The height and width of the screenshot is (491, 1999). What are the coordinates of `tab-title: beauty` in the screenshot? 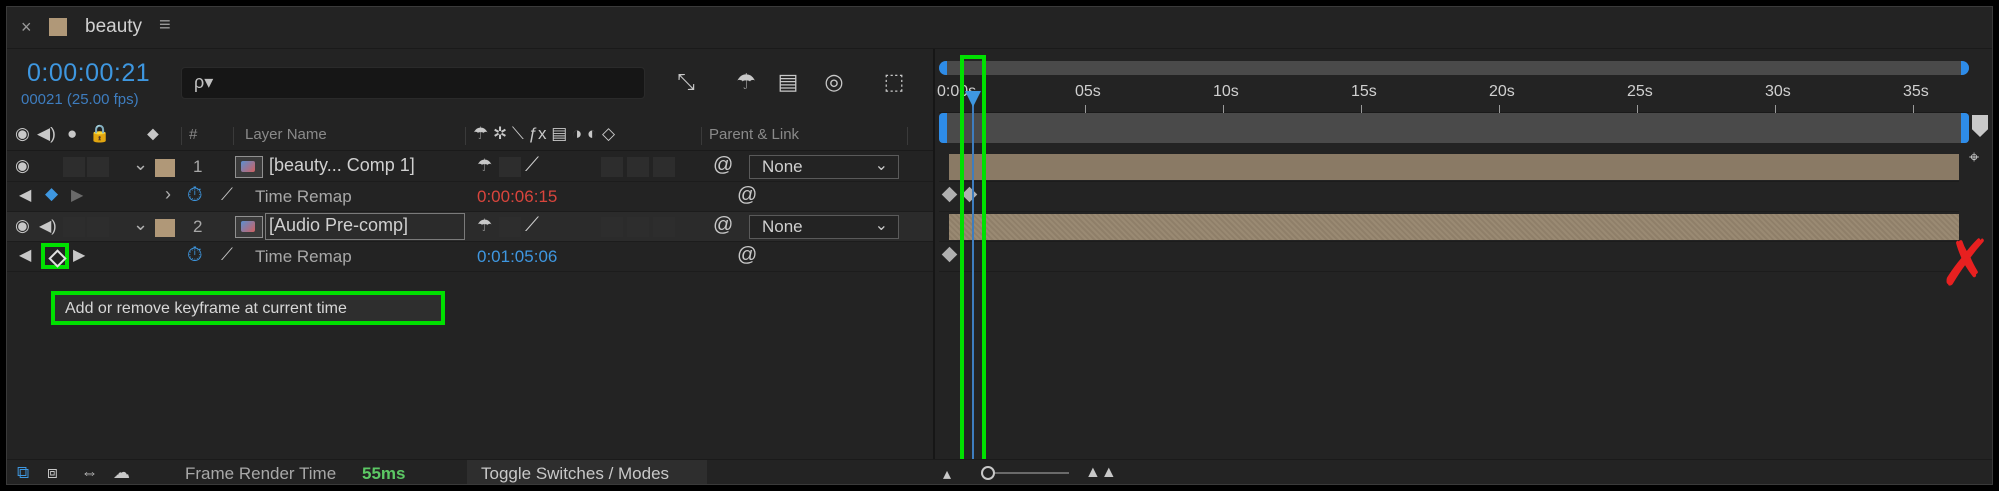 It's located at (113, 27).